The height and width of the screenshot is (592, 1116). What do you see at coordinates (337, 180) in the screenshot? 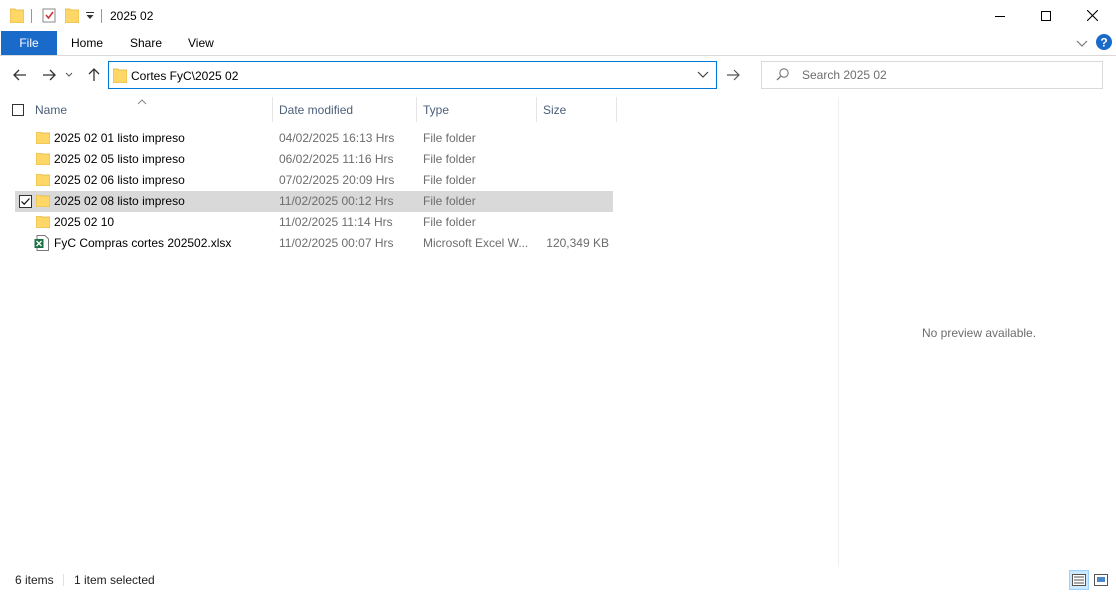
I see `file-date: 07/02/2025 20:09 Hrs` at bounding box center [337, 180].